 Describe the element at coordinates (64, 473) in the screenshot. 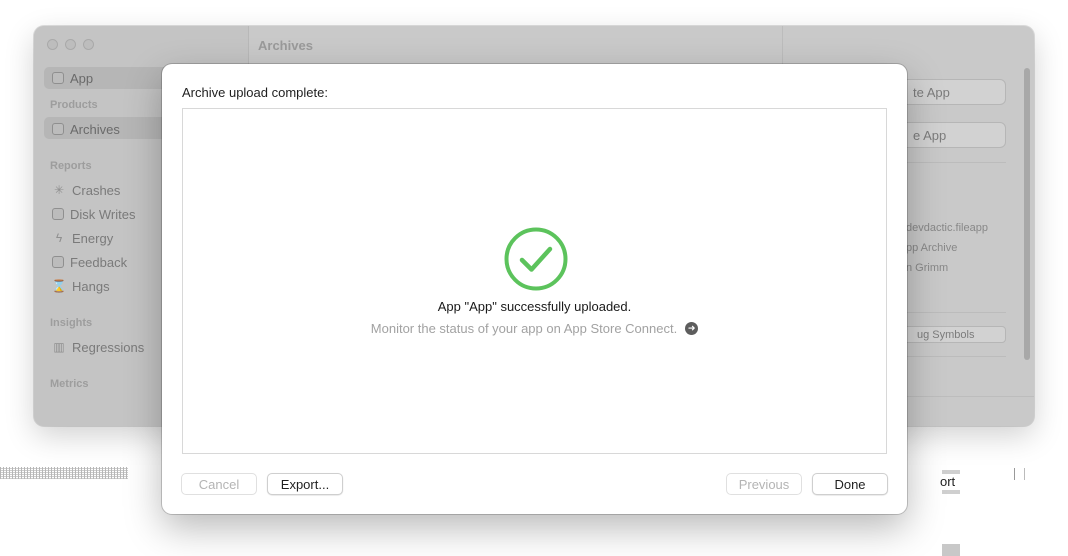

I see `noise-artifact` at that location.